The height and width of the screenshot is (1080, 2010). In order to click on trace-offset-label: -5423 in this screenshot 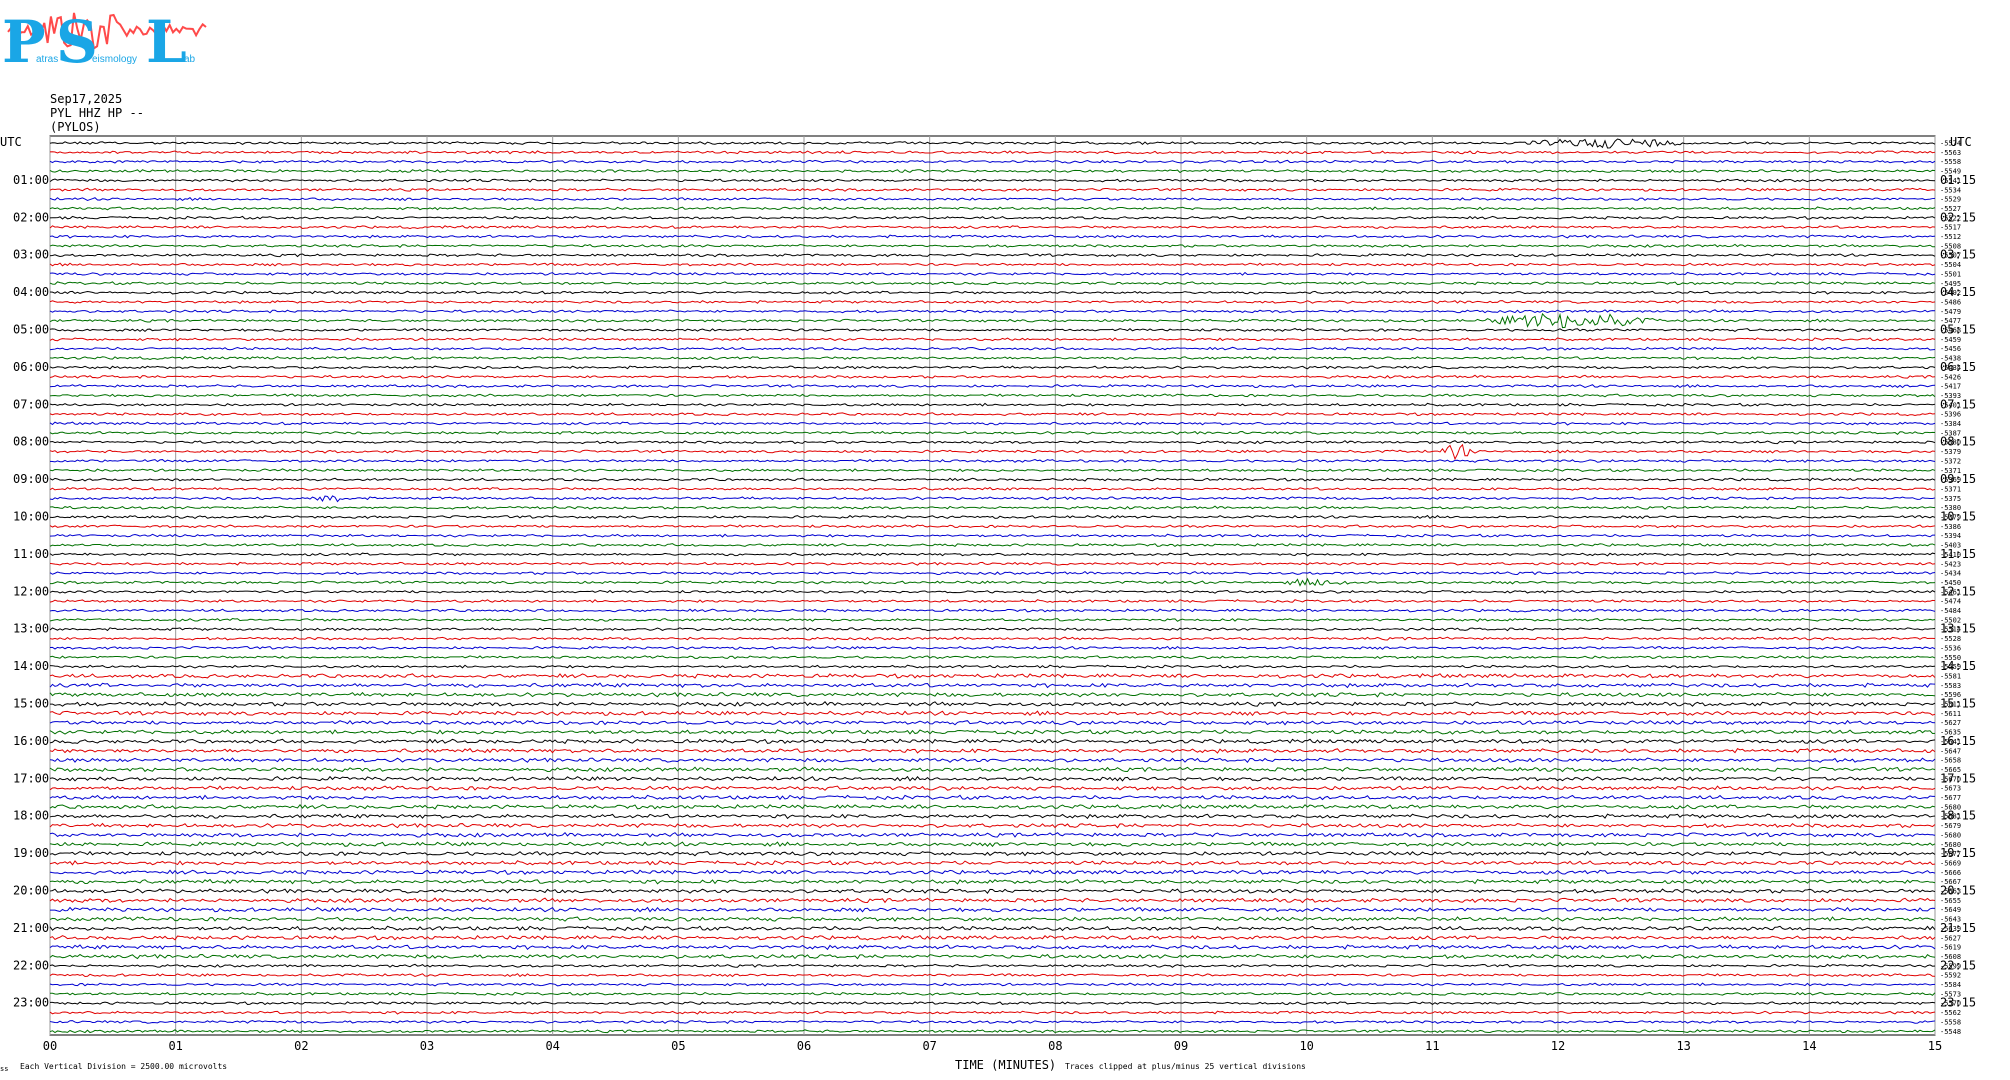, I will do `click(1950, 564)`.